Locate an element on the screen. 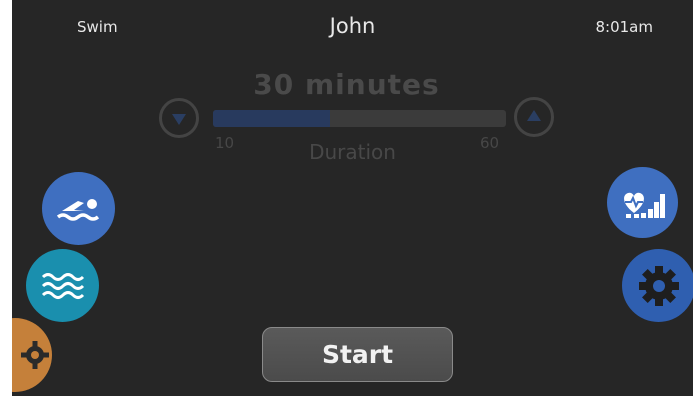 This screenshot has width=693, height=396. heart-rate-levels-icon is located at coordinates (644, 205).